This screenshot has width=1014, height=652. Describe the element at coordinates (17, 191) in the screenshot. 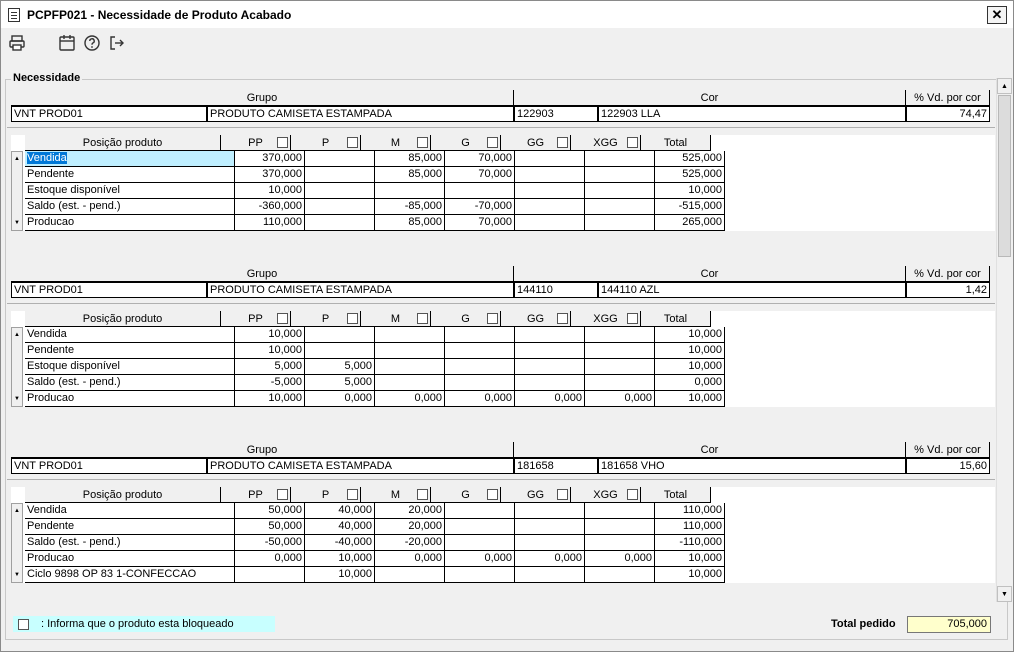

I see `grid-row-scrollbar: ▲ ▼` at that location.